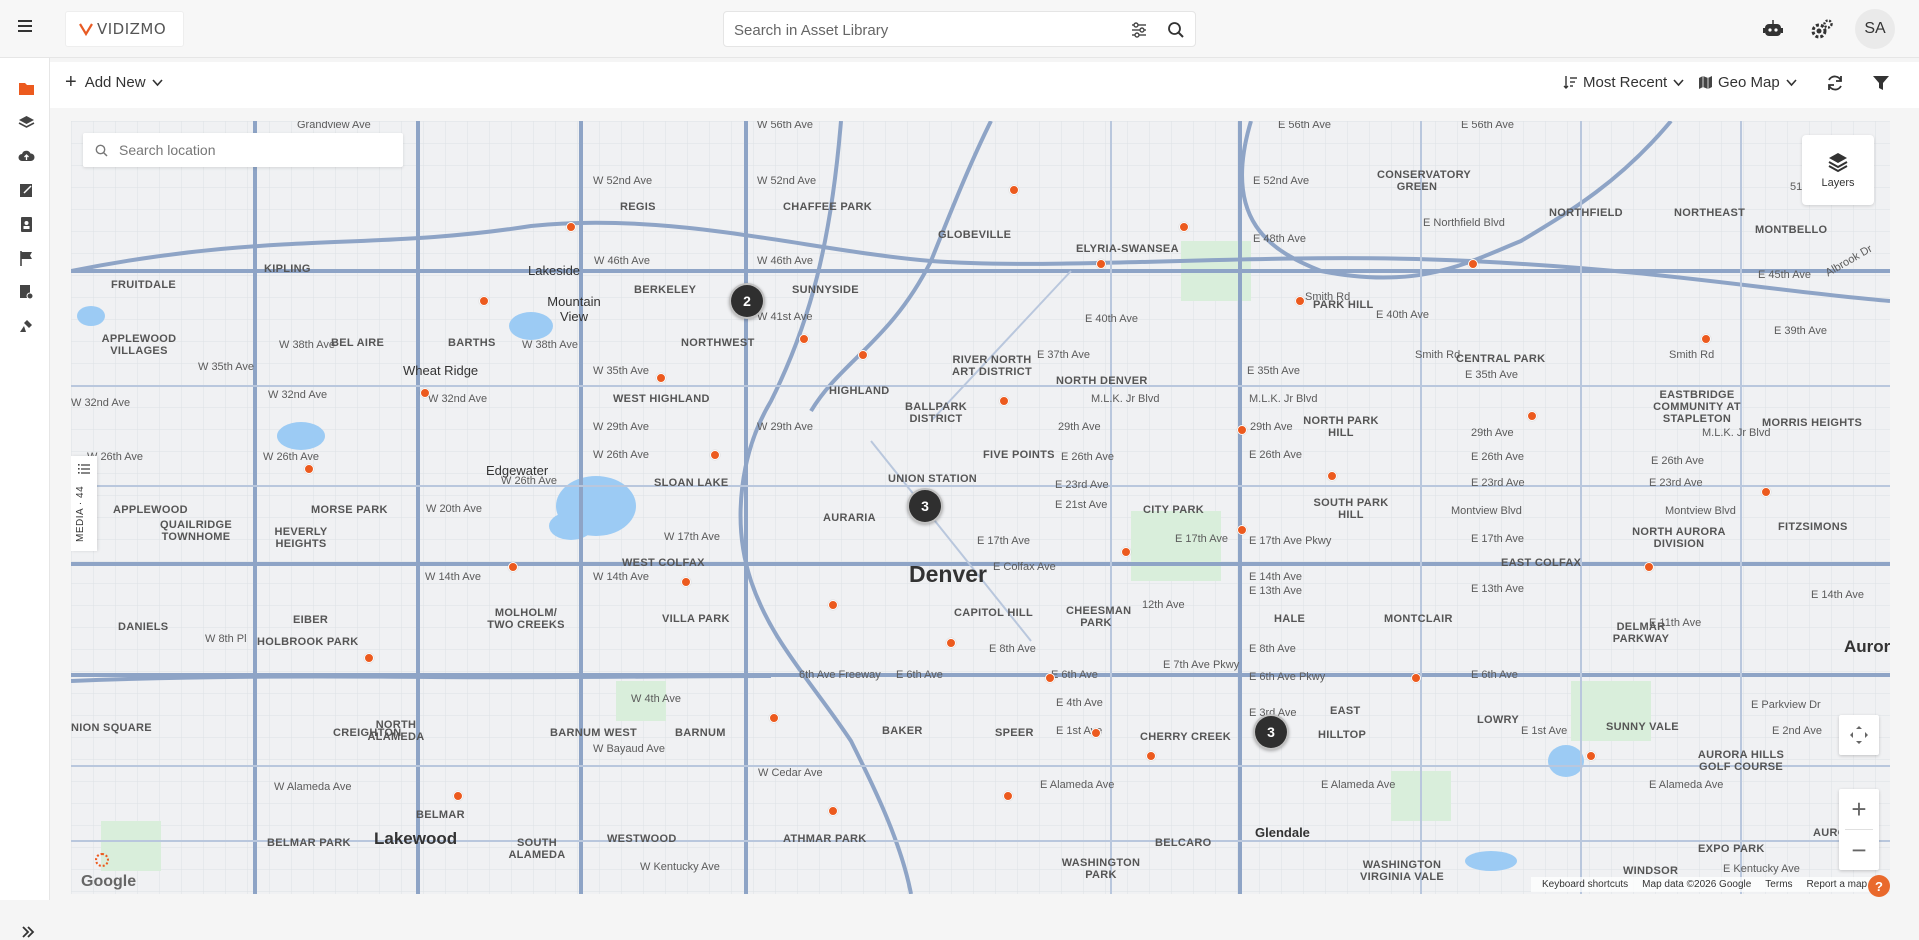  Describe the element at coordinates (622, 261) in the screenshot. I see `street-label: W 46th Ave` at that location.